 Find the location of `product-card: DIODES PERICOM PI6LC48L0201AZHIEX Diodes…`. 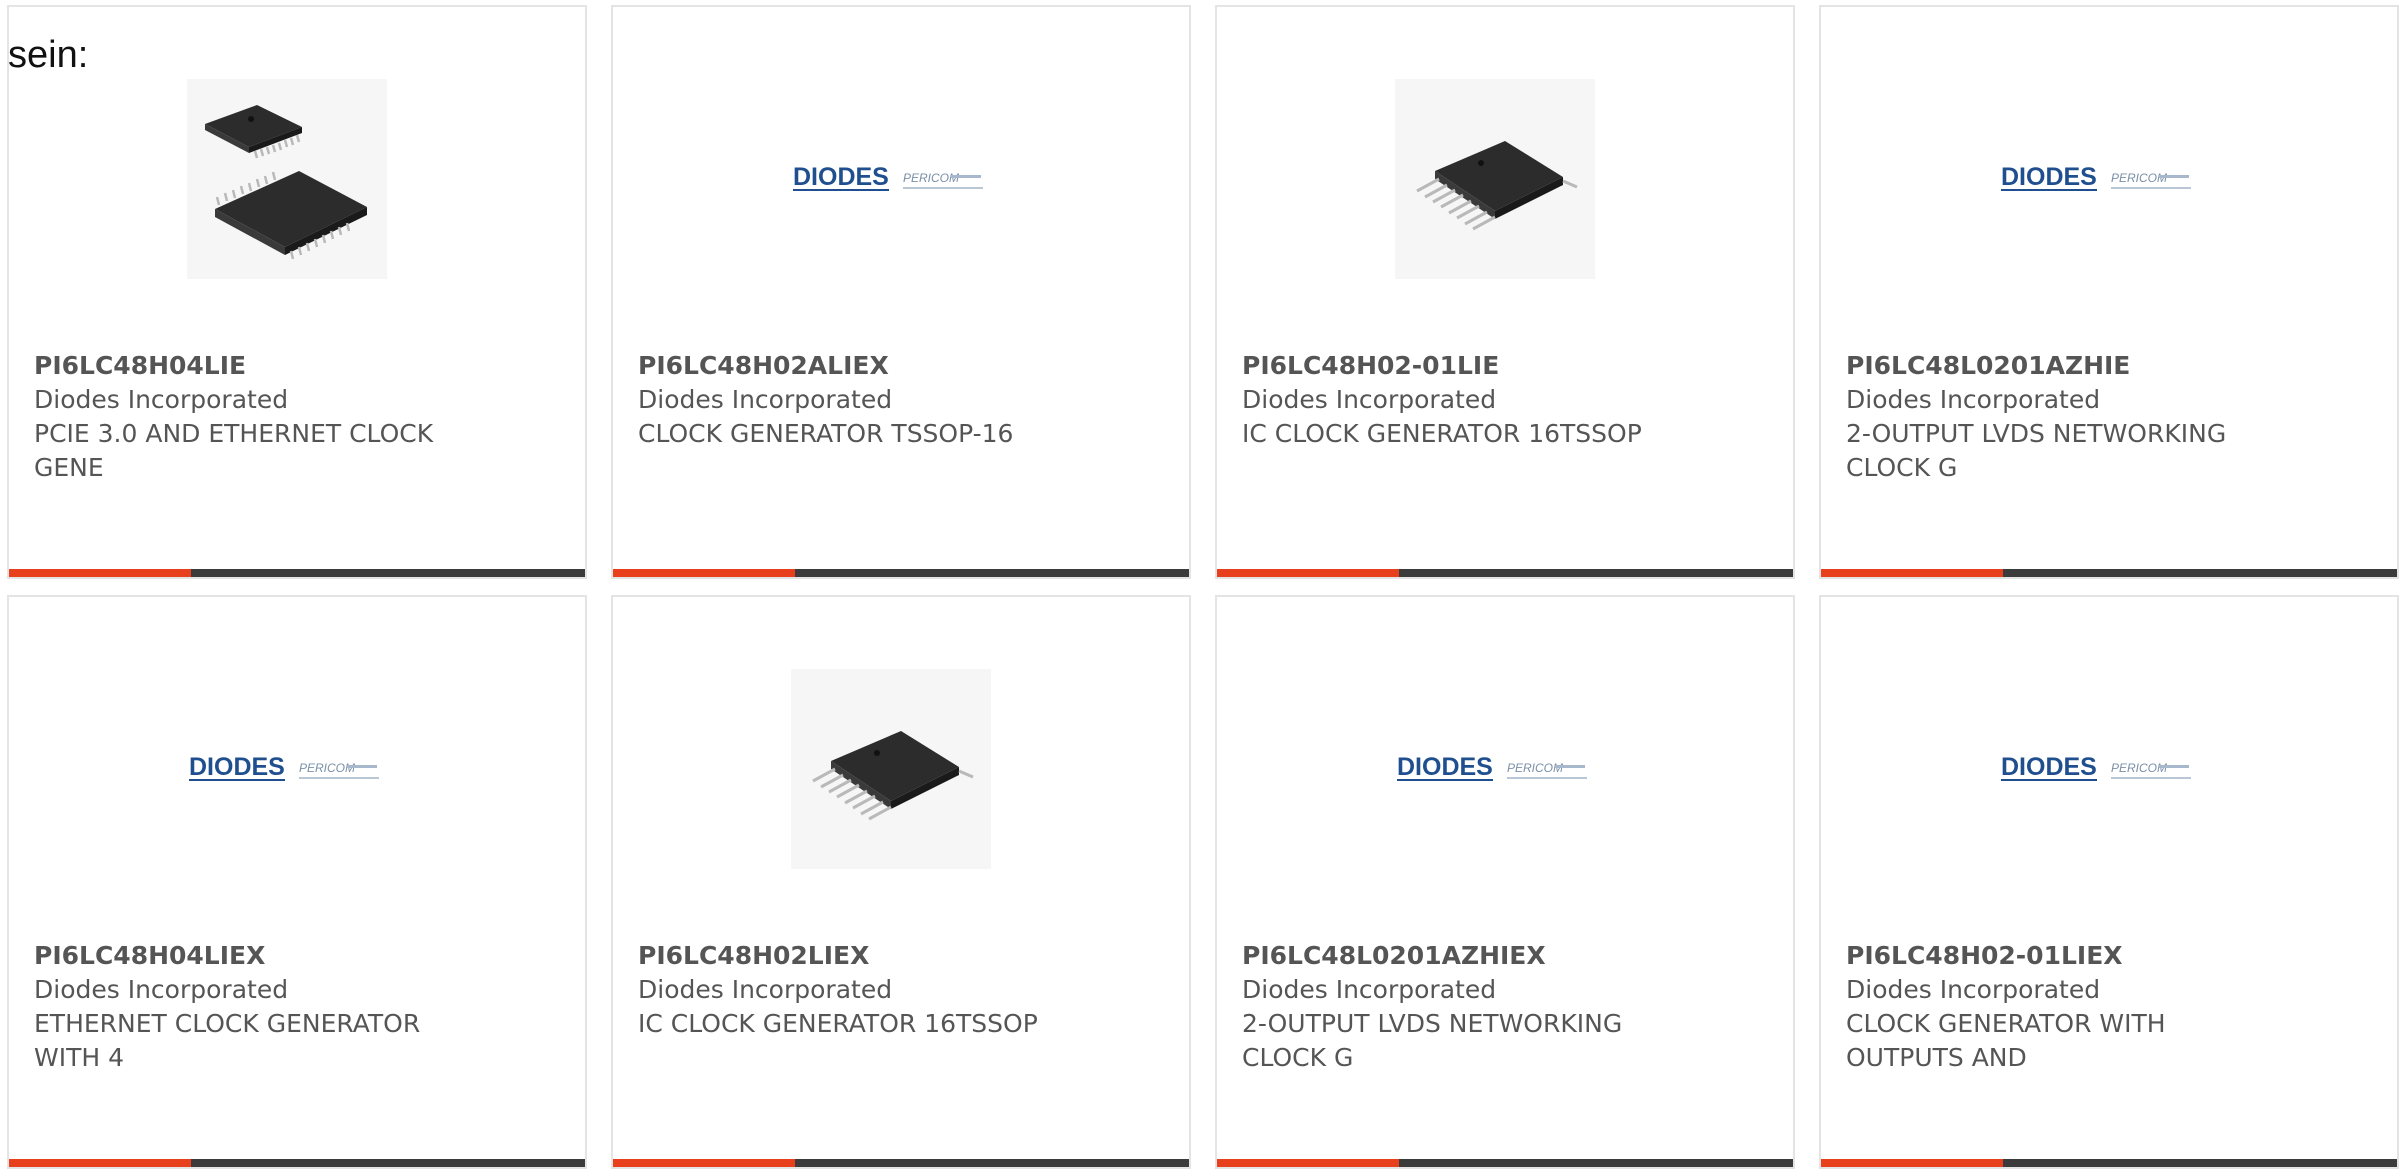

product-card: DIODES PERICOM PI6LC48L0201AZHIEX Diodes… is located at coordinates (1505, 882).